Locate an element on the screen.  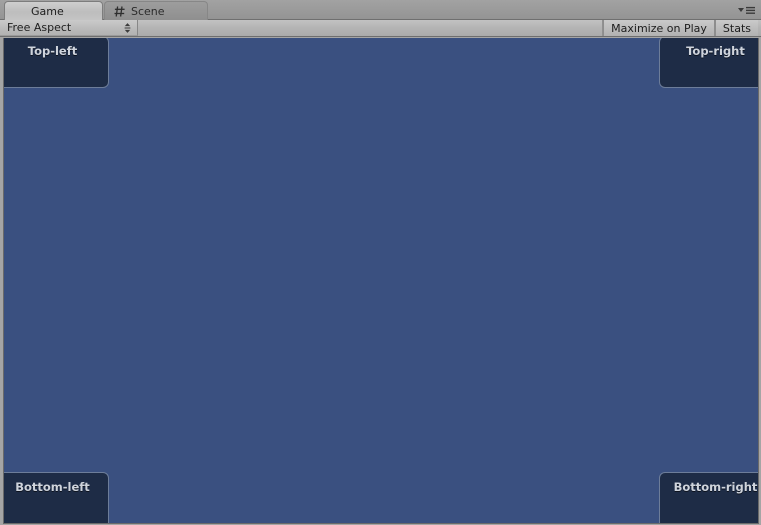
gui-box-top-left-label: Top-left is located at coordinates (52, 51).